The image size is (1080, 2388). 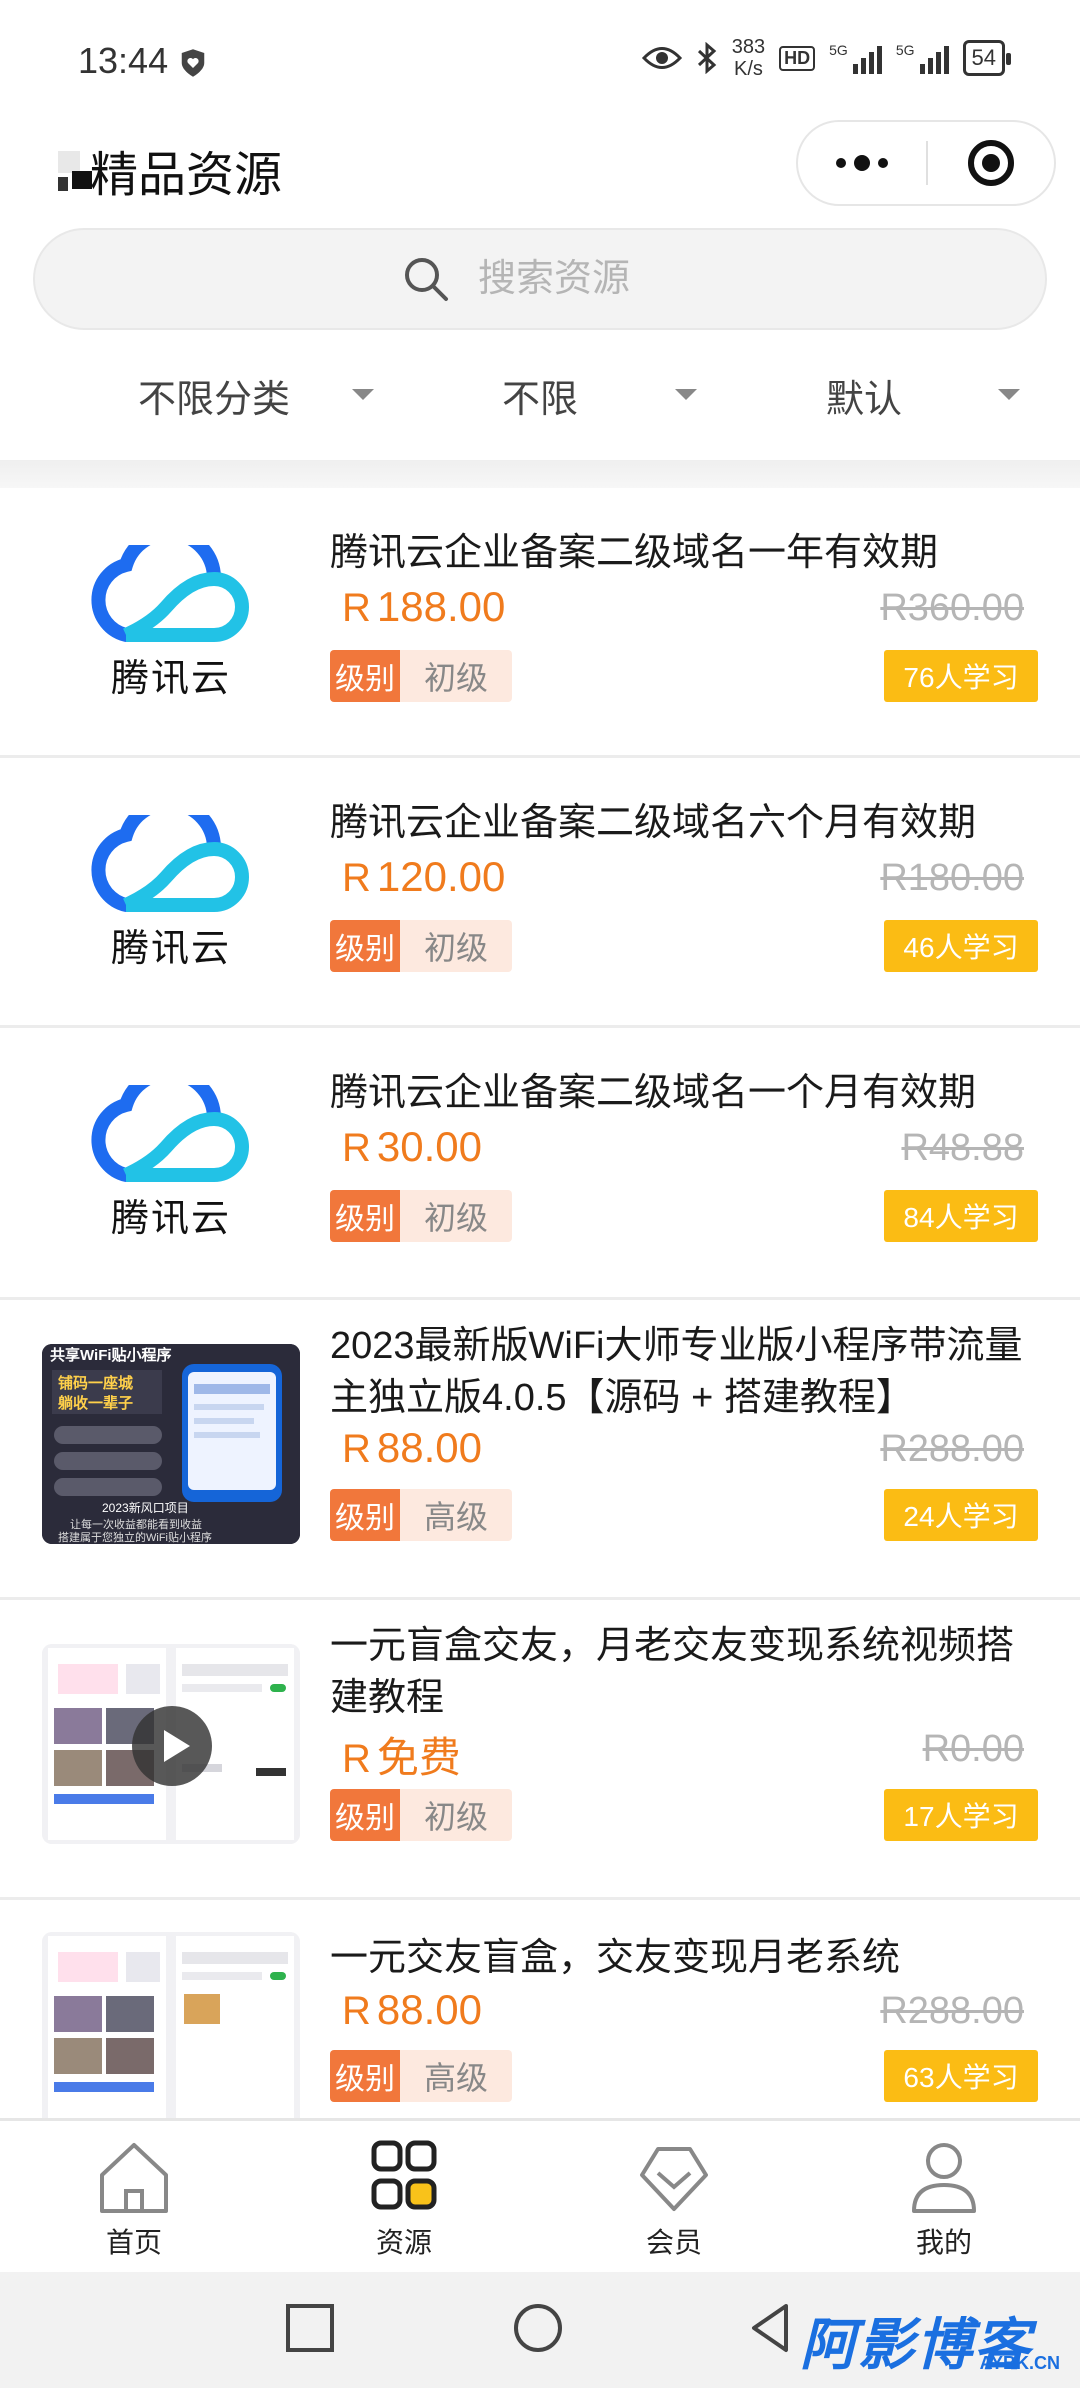 I want to click on item-price: R 30.00, so click(x=412, y=1146).